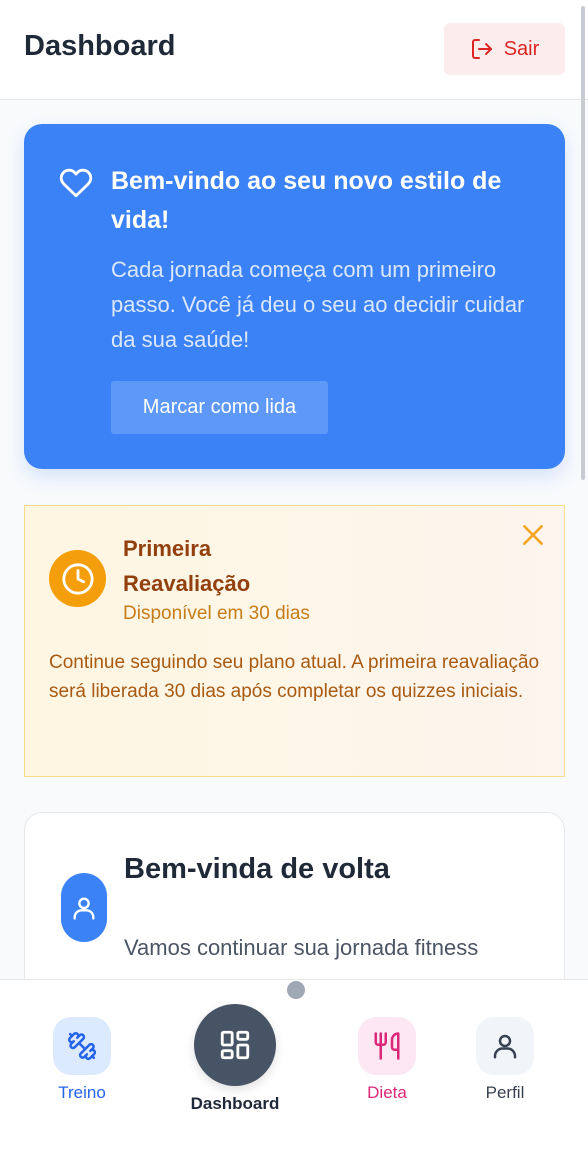 The width and height of the screenshot is (588, 1156). I want to click on welcome-title: Bem-vindo ao seu novo estilo de vida!, so click(306, 200).